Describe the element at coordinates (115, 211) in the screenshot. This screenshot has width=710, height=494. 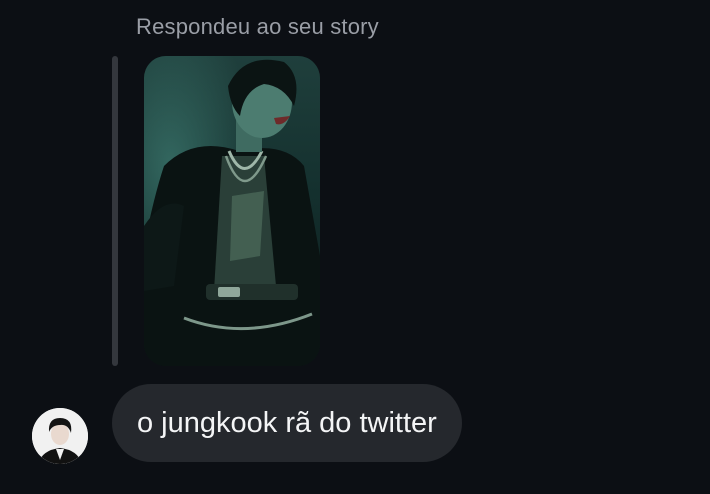
I see `quote-bar` at that location.